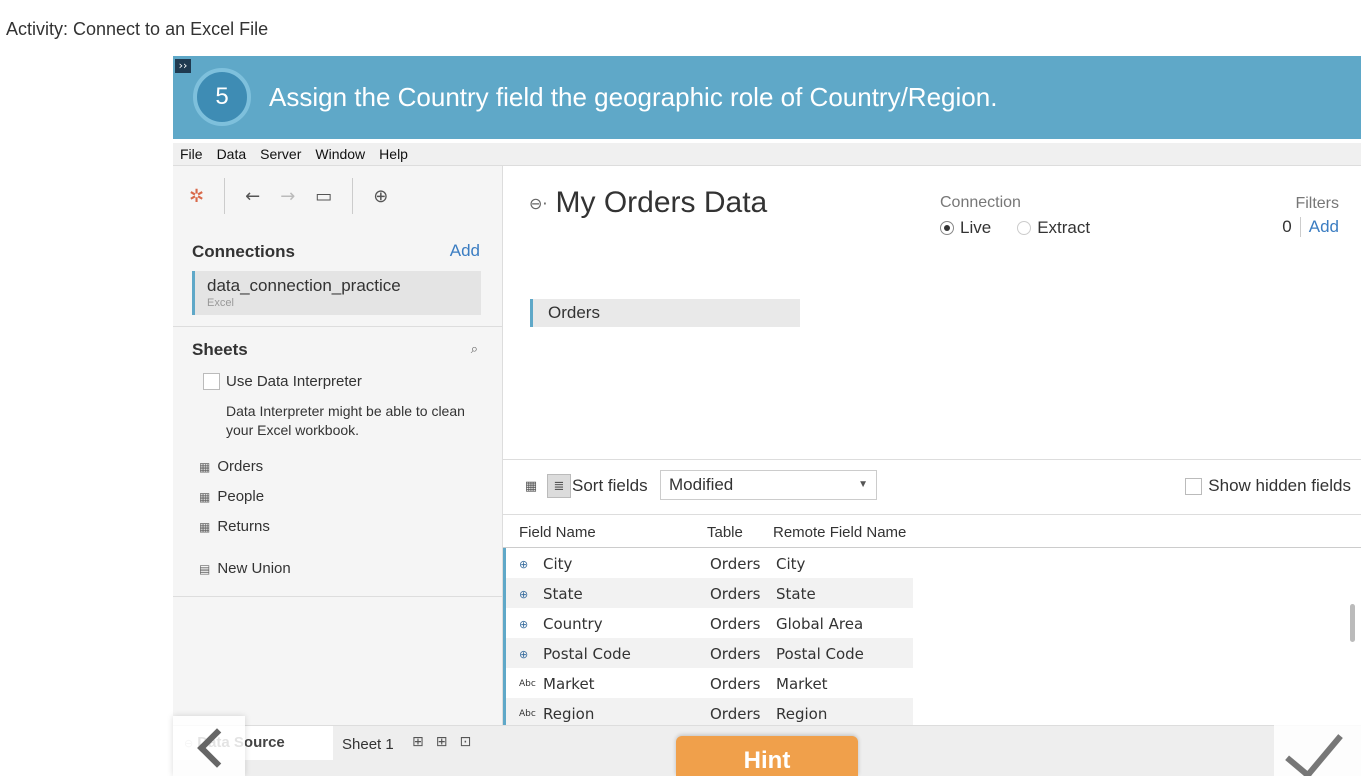 The image size is (1361, 776). Describe the element at coordinates (802, 684) in the screenshot. I see `remote-field-name: Market` at that location.